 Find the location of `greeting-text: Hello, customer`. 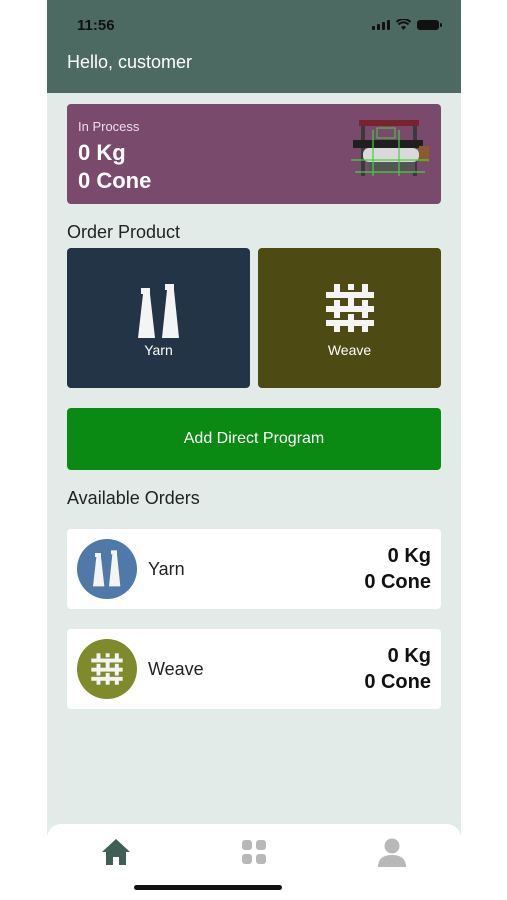

greeting-text: Hello, customer is located at coordinates (130, 62).